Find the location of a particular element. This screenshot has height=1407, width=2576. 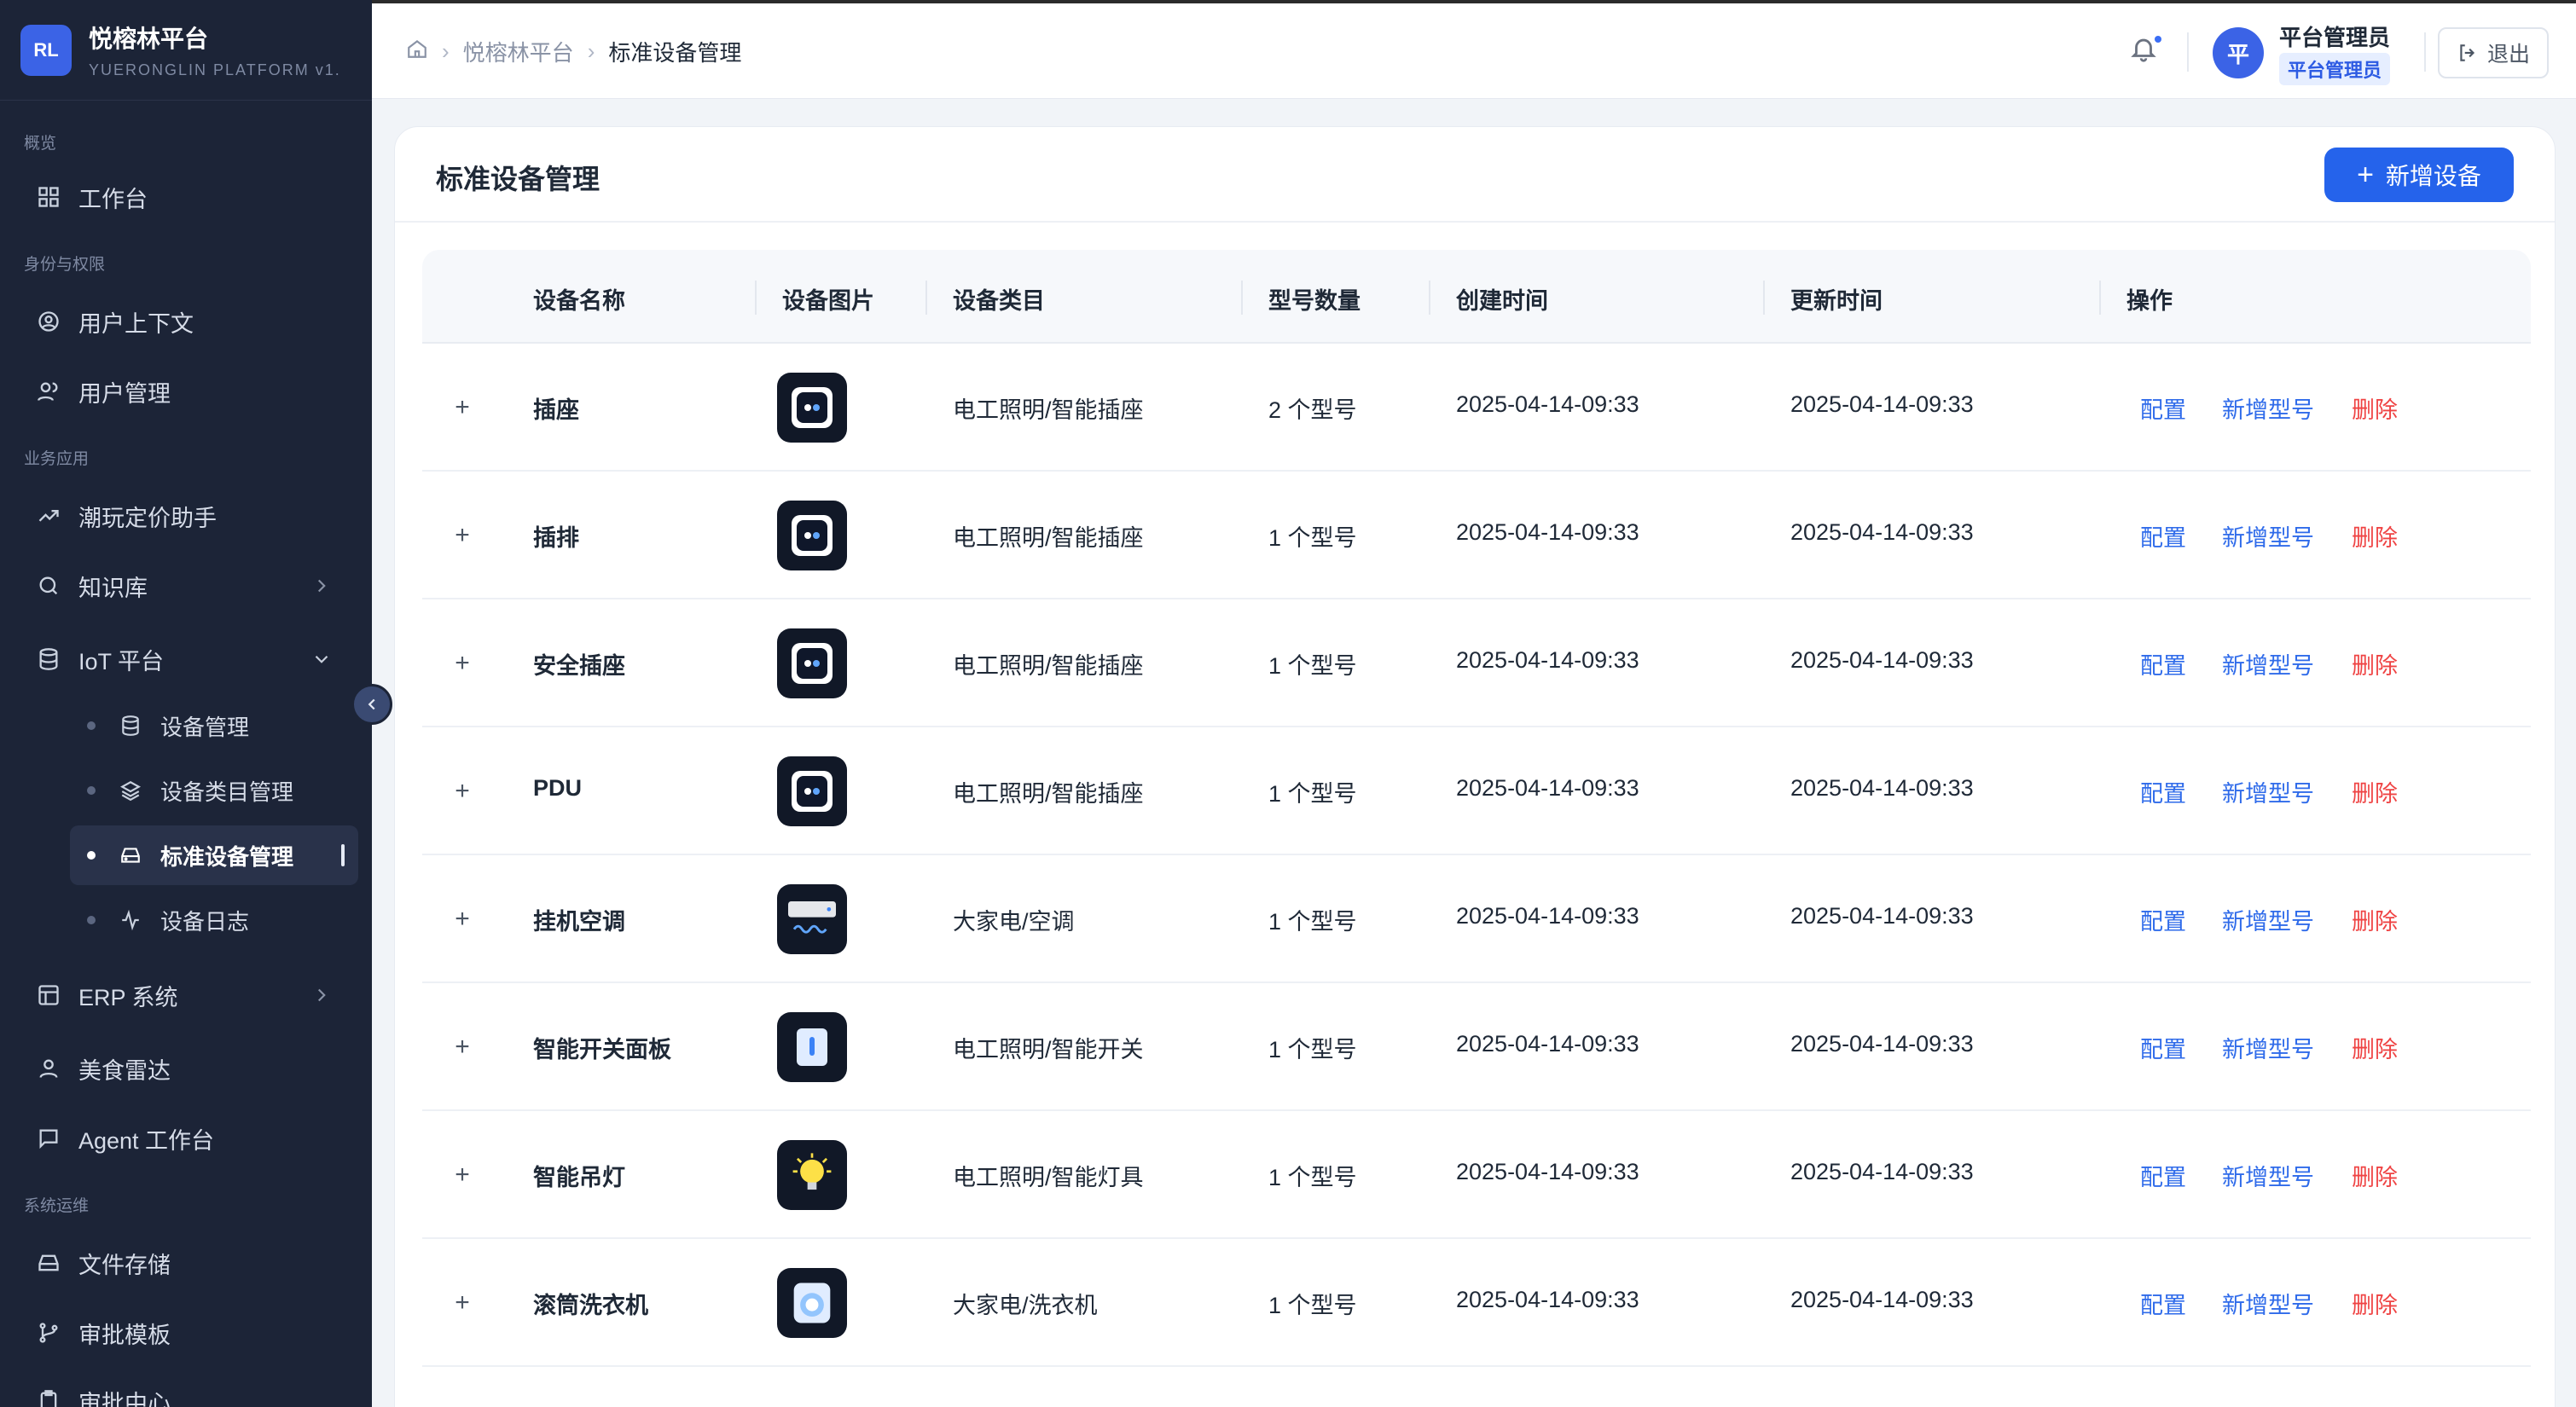

sidebar-item-workbench: 工作台 is located at coordinates (189, 197).